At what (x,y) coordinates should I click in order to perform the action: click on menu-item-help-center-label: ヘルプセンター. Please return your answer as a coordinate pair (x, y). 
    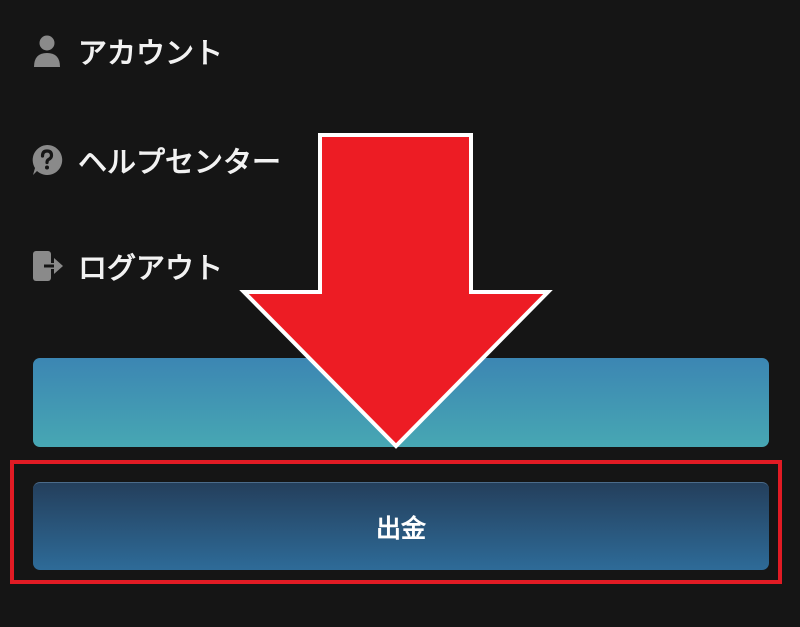
    Looking at the image, I should click on (180, 162).